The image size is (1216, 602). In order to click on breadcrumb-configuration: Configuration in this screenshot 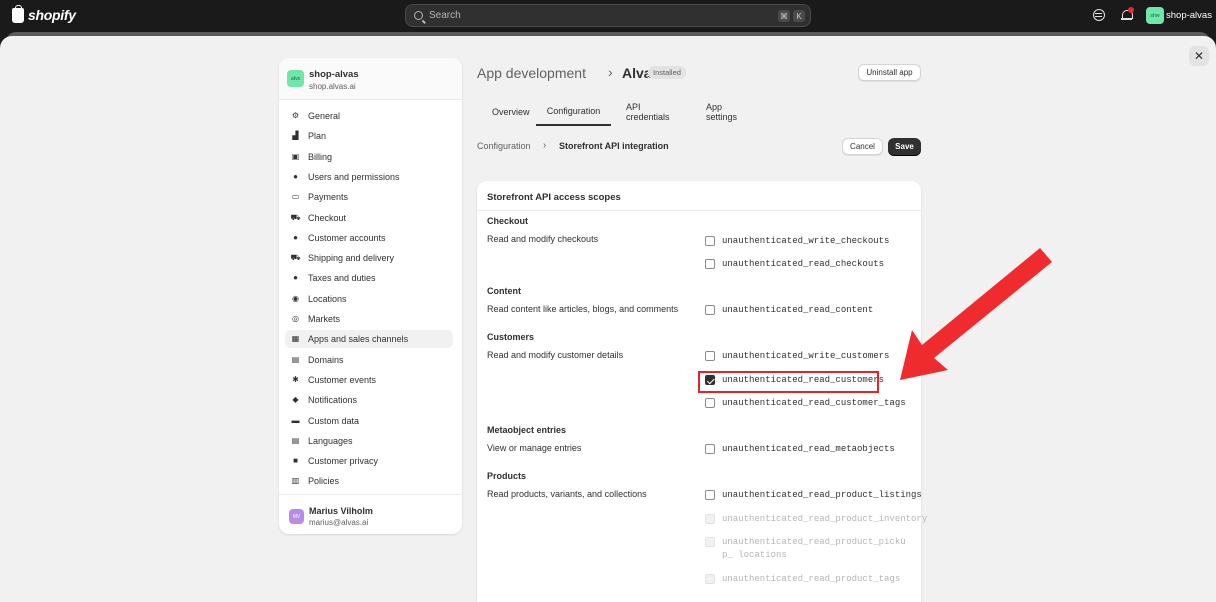, I will do `click(504, 146)`.